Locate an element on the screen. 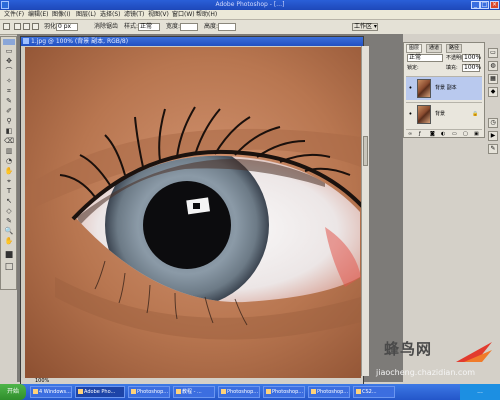 The image size is (500, 400). mask-icon: ◙ is located at coordinates (432, 134).